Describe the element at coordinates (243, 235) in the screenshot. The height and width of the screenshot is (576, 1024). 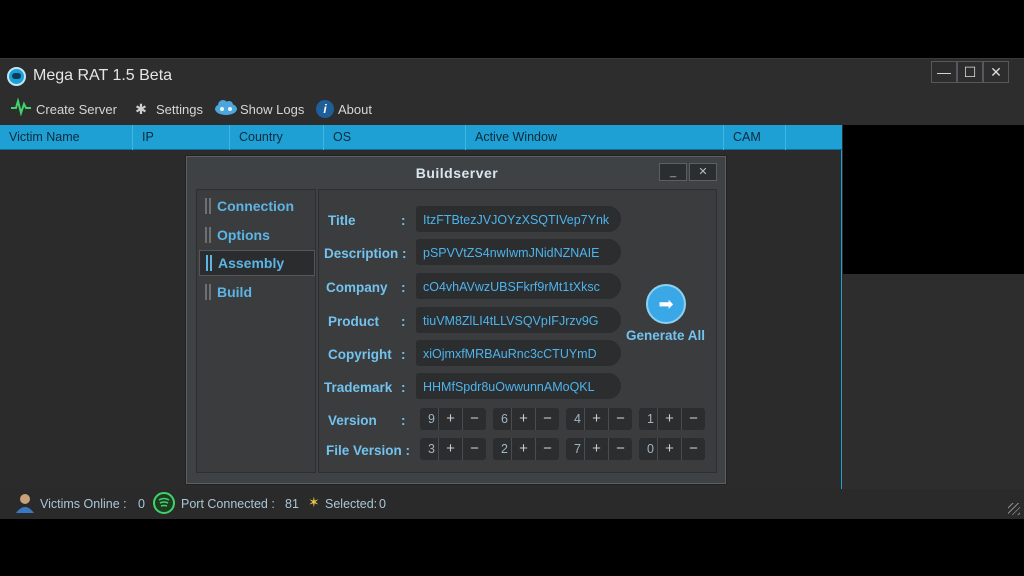
I see `nav-options-label: Options` at that location.